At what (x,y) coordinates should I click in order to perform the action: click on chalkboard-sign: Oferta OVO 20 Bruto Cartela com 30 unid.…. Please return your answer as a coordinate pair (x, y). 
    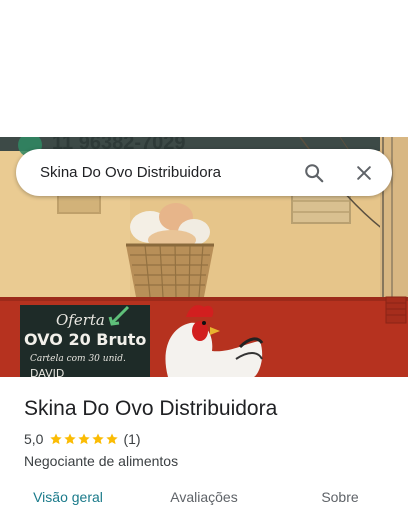
    Looking at the image, I should click on (85, 341).